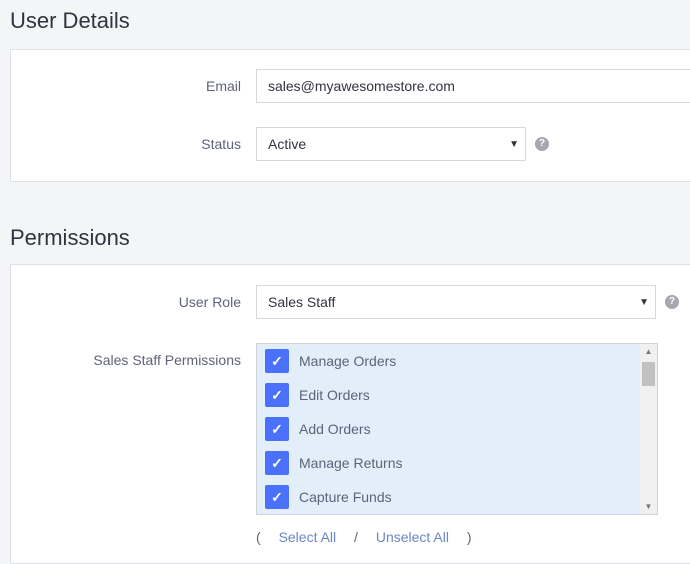 Image resolution: width=690 pixels, height=564 pixels. Describe the element at coordinates (412, 537) in the screenshot. I see `unselect-all-link: Unselect All` at that location.